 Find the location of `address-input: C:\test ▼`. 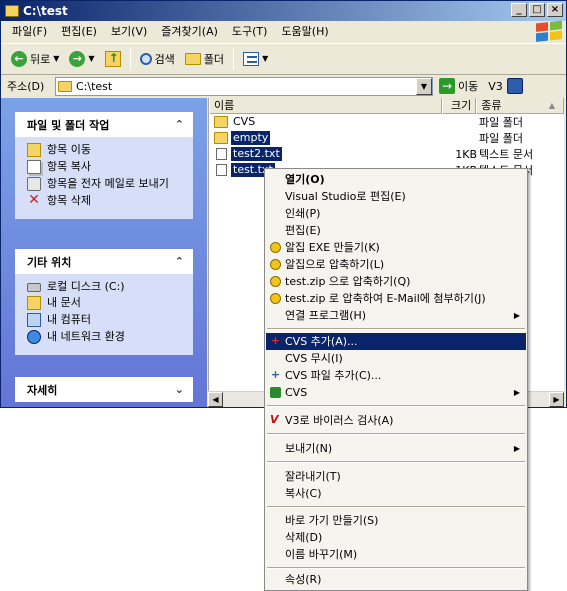

address-input: C:\test ▼ is located at coordinates (244, 86).